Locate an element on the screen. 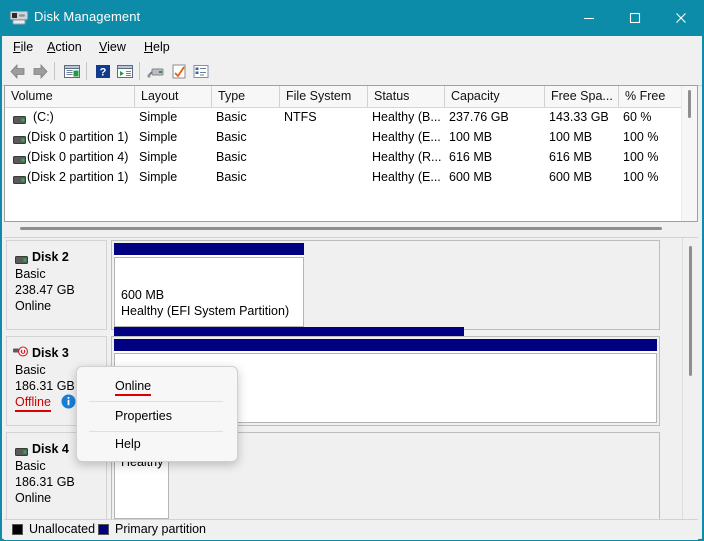 This screenshot has width=704, height=541. toolbar: ? is located at coordinates (352, 72).